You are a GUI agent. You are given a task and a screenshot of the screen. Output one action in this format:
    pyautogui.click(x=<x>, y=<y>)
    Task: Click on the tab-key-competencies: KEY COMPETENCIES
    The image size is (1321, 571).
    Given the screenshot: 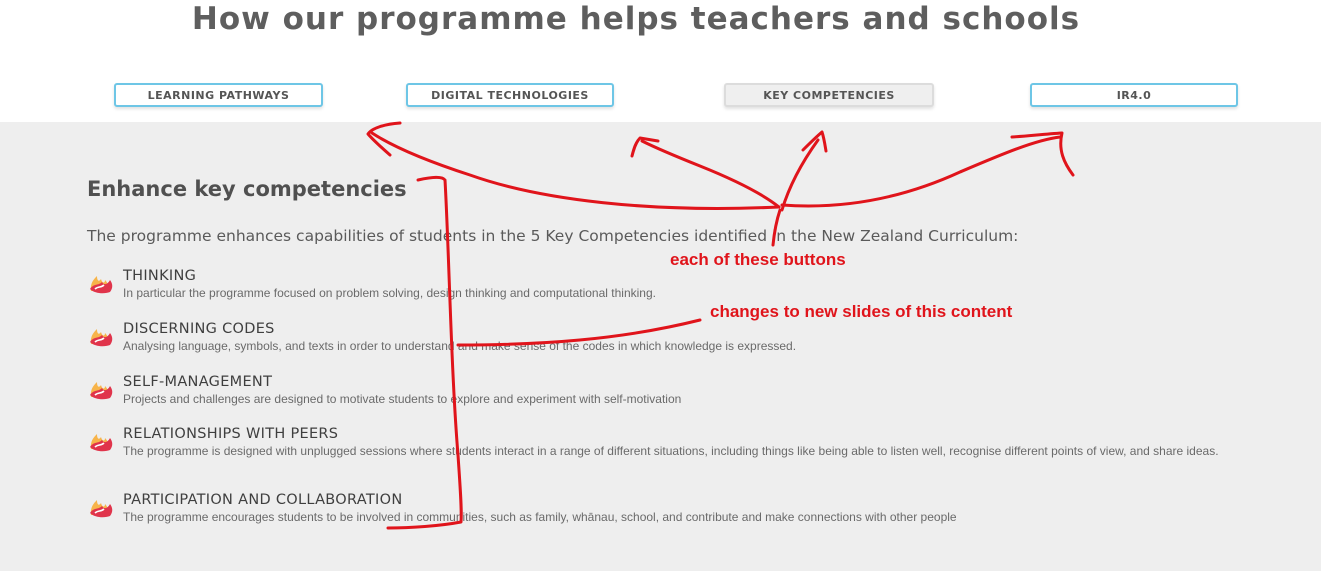 What is the action you would take?
    pyautogui.click(x=829, y=95)
    